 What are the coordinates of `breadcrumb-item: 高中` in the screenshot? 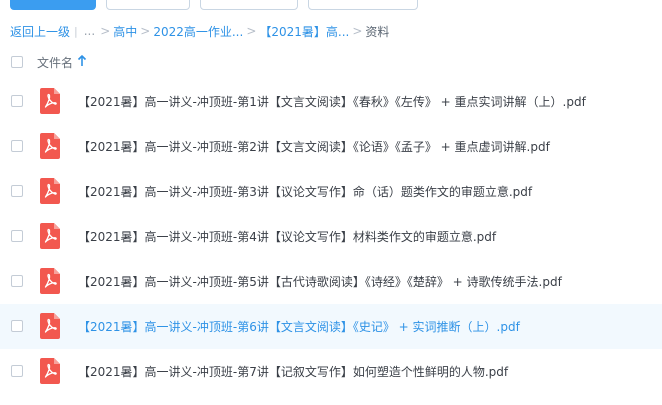 It's located at (125, 31).